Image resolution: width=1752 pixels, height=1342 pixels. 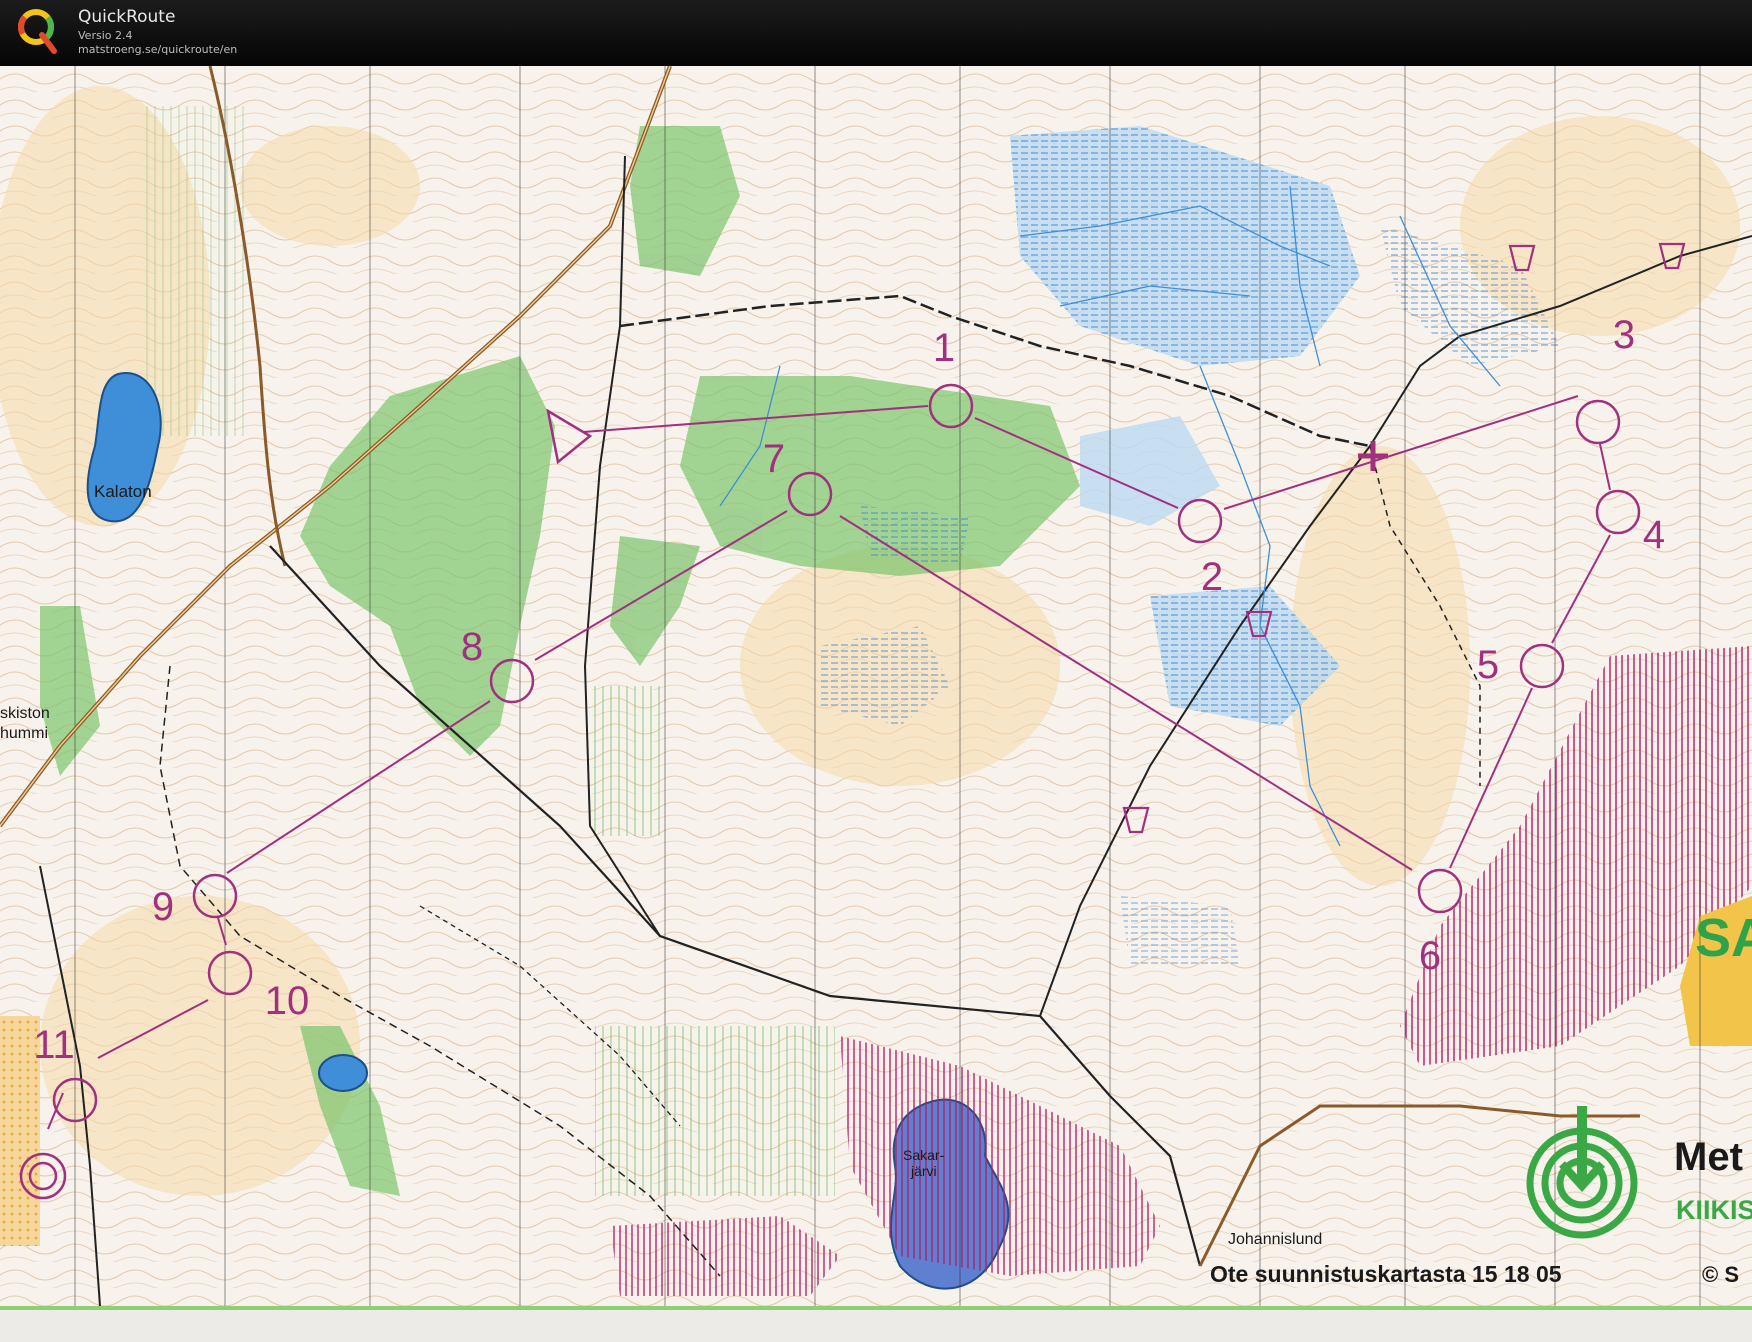 What do you see at coordinates (1386, 1274) in the screenshot?
I see `map-caption: Ote suunnistuskartasta 15 18 05` at bounding box center [1386, 1274].